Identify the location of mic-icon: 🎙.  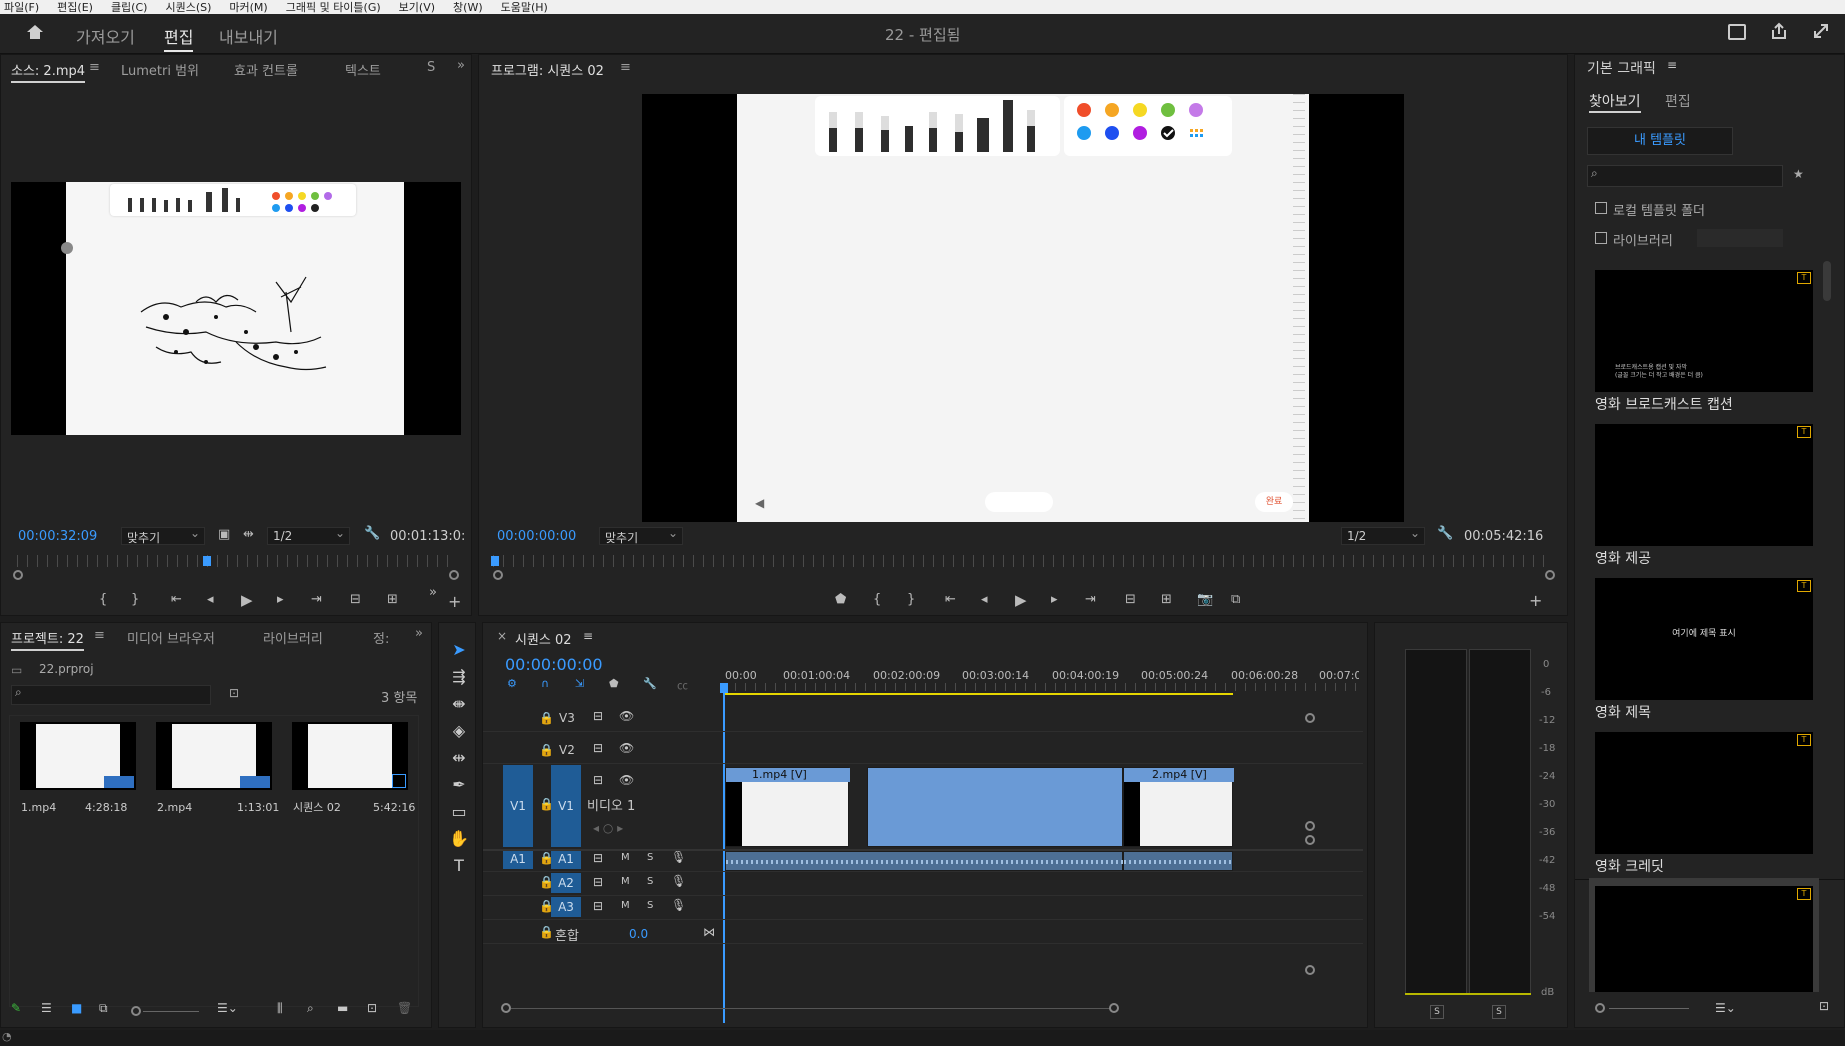
(678, 881).